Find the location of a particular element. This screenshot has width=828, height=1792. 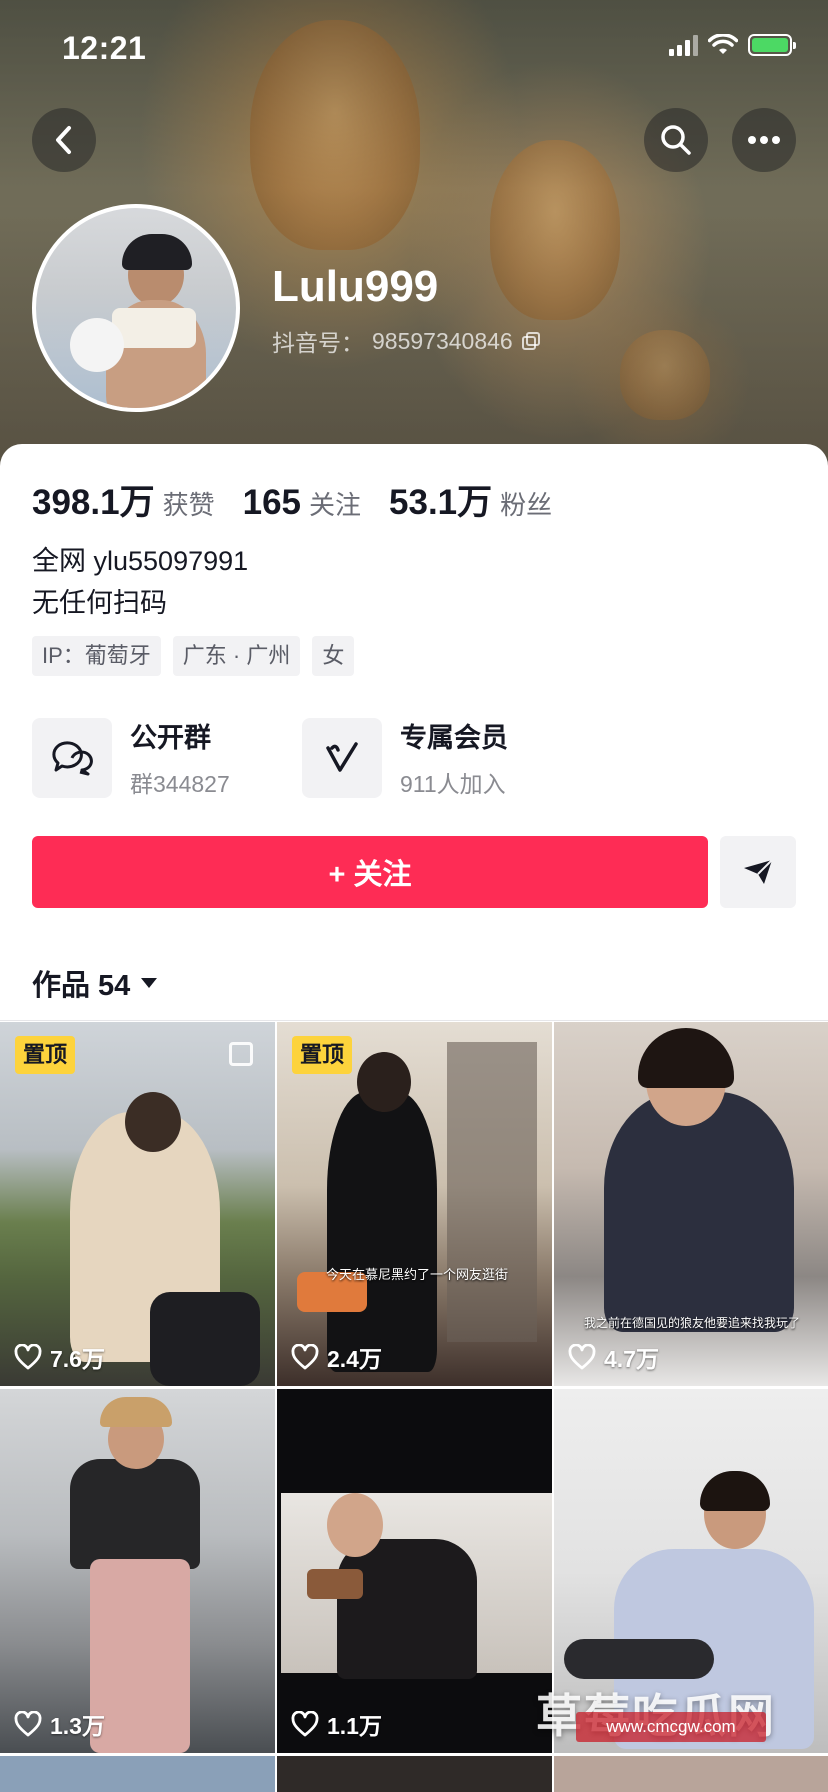

username: Lulu999 is located at coordinates (355, 286).